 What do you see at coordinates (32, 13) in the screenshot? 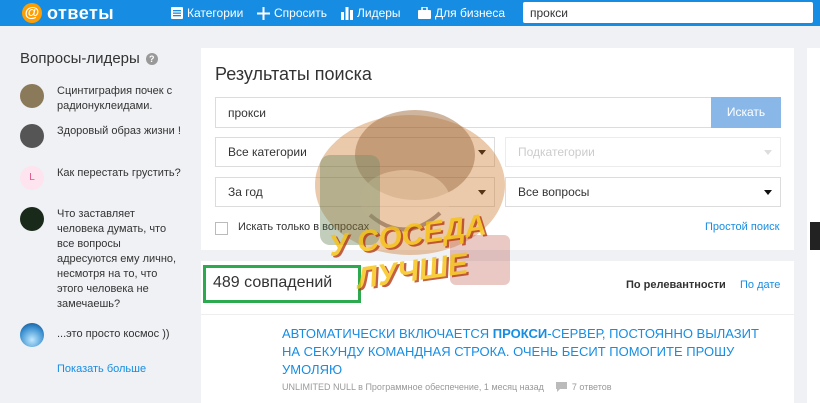
I see `at-logo-icon: @` at bounding box center [32, 13].